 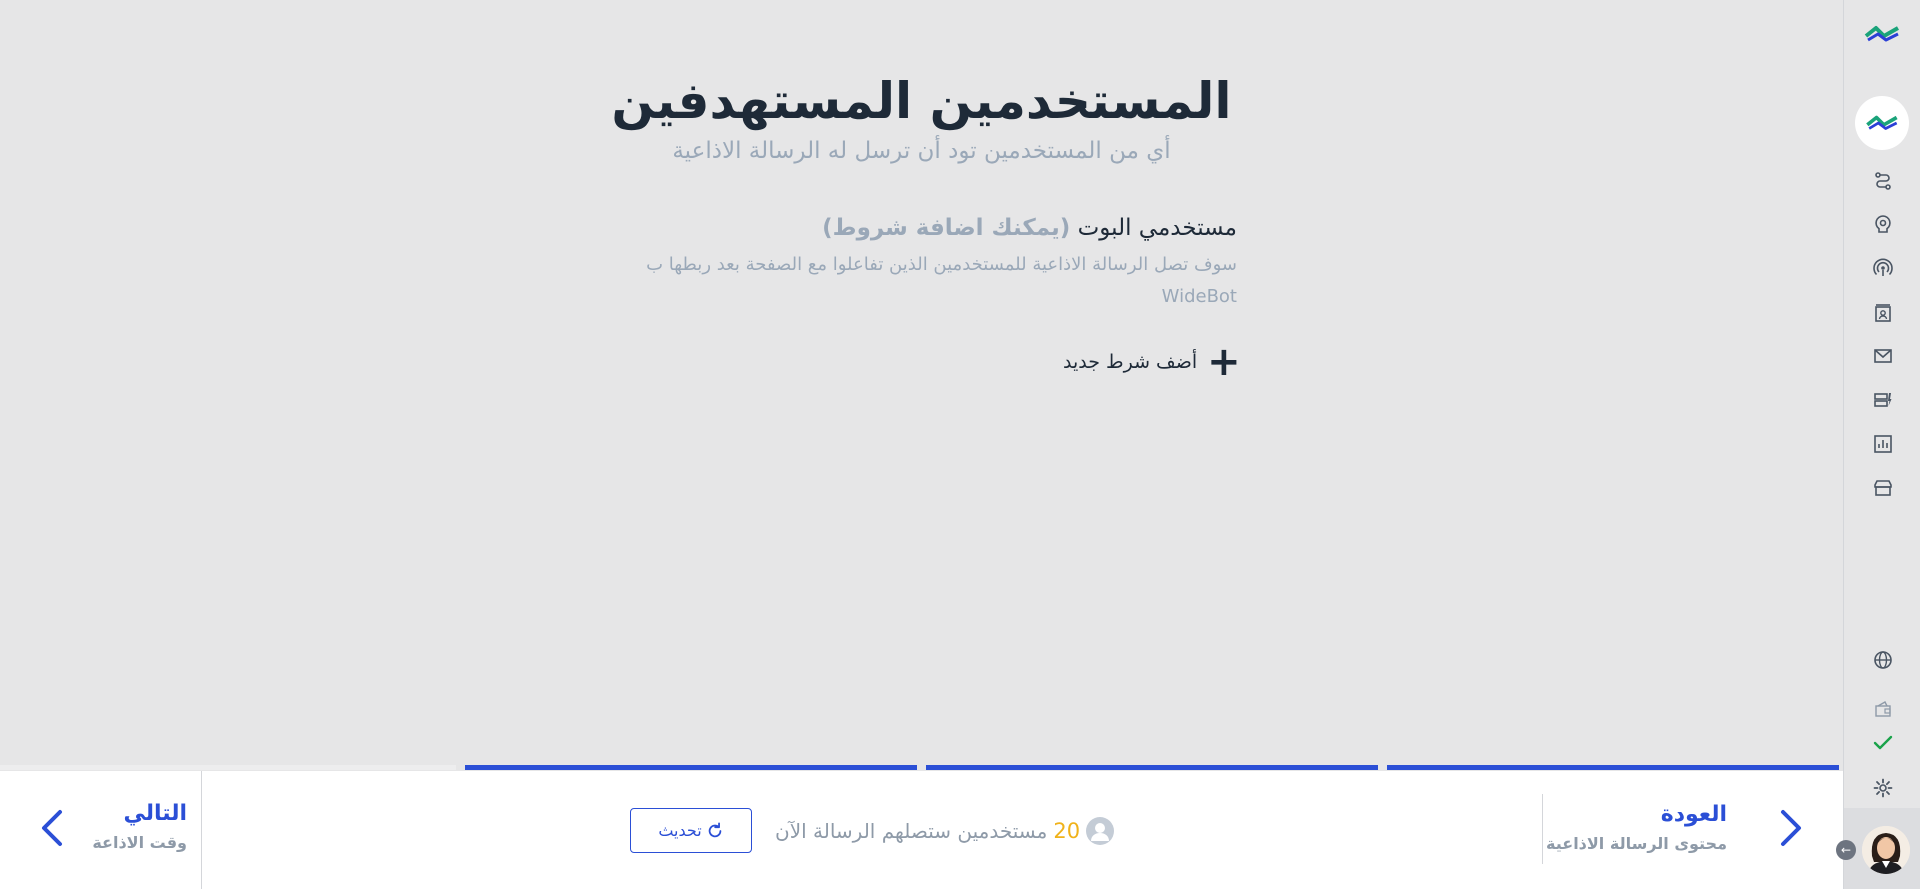 I want to click on back-label: العودة, so click(x=1693, y=814).